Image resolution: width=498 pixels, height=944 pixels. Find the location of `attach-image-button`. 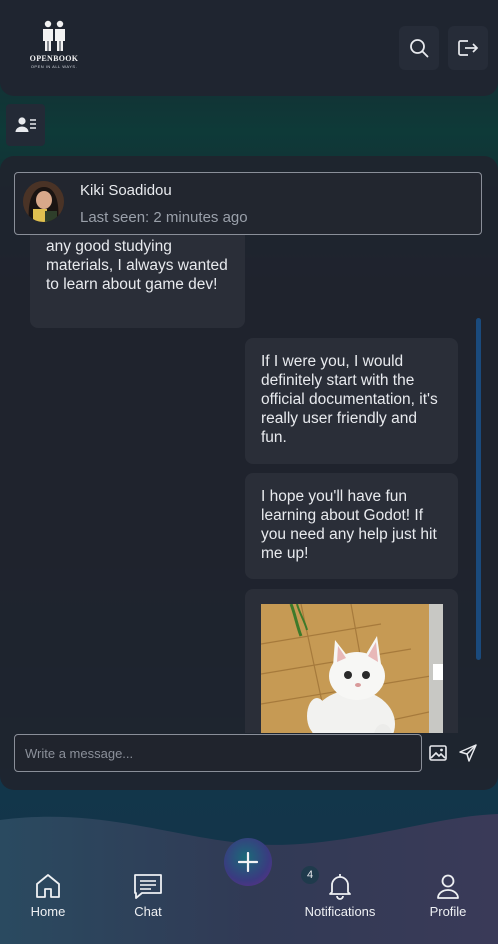

attach-image-button is located at coordinates (438, 753).